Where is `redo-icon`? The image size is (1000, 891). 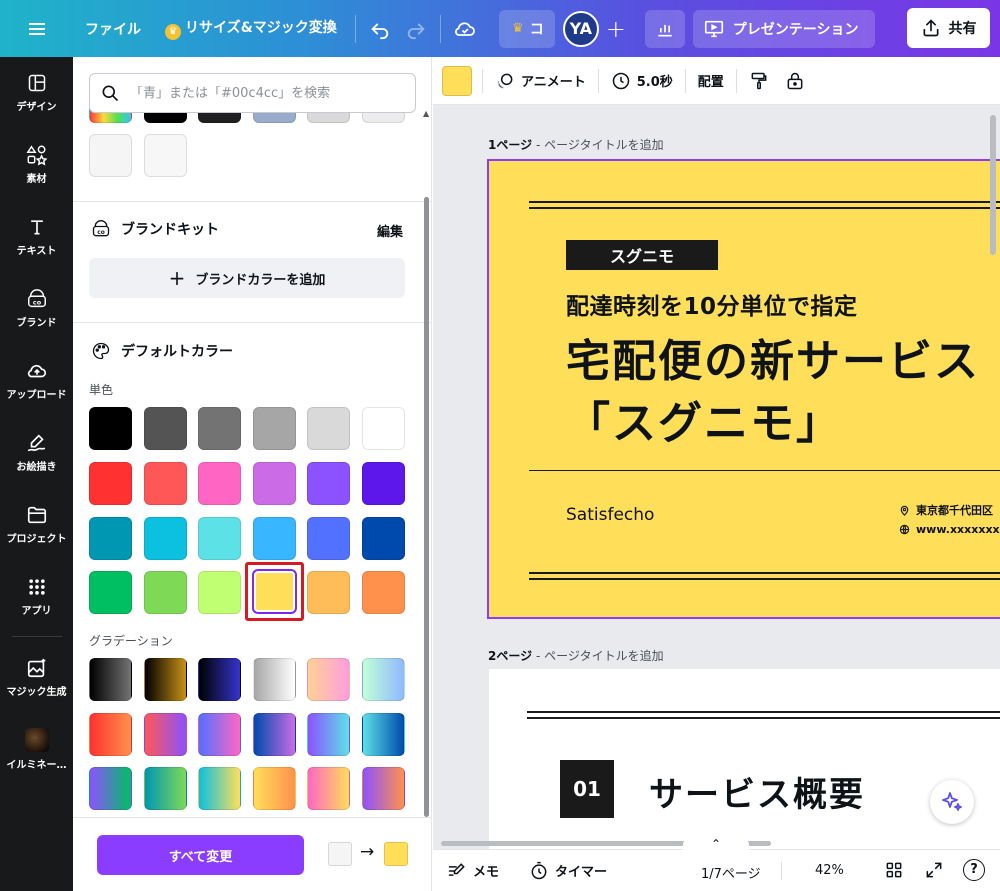 redo-icon is located at coordinates (416, 29).